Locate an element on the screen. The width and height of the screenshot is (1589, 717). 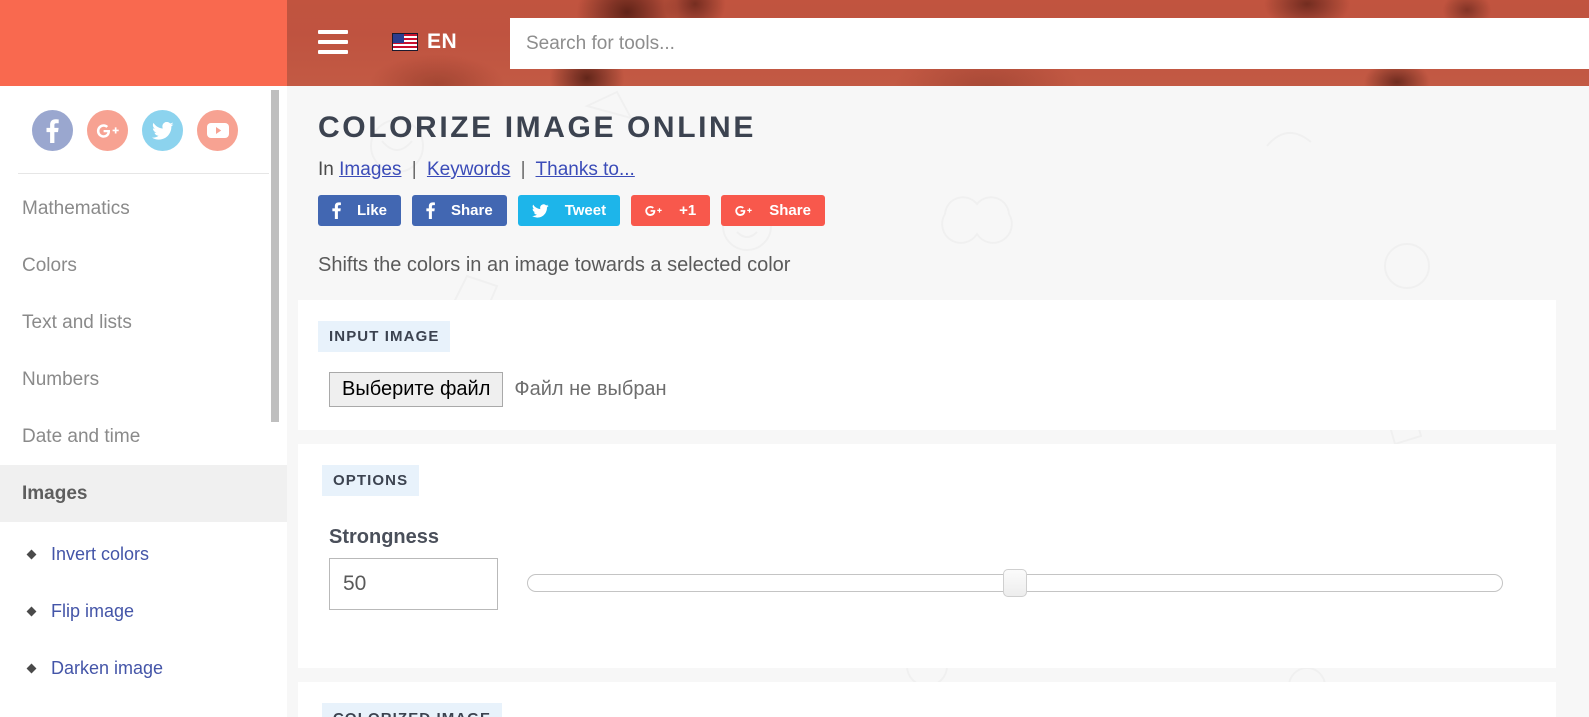
language-selector: EN is located at coordinates (424, 42).